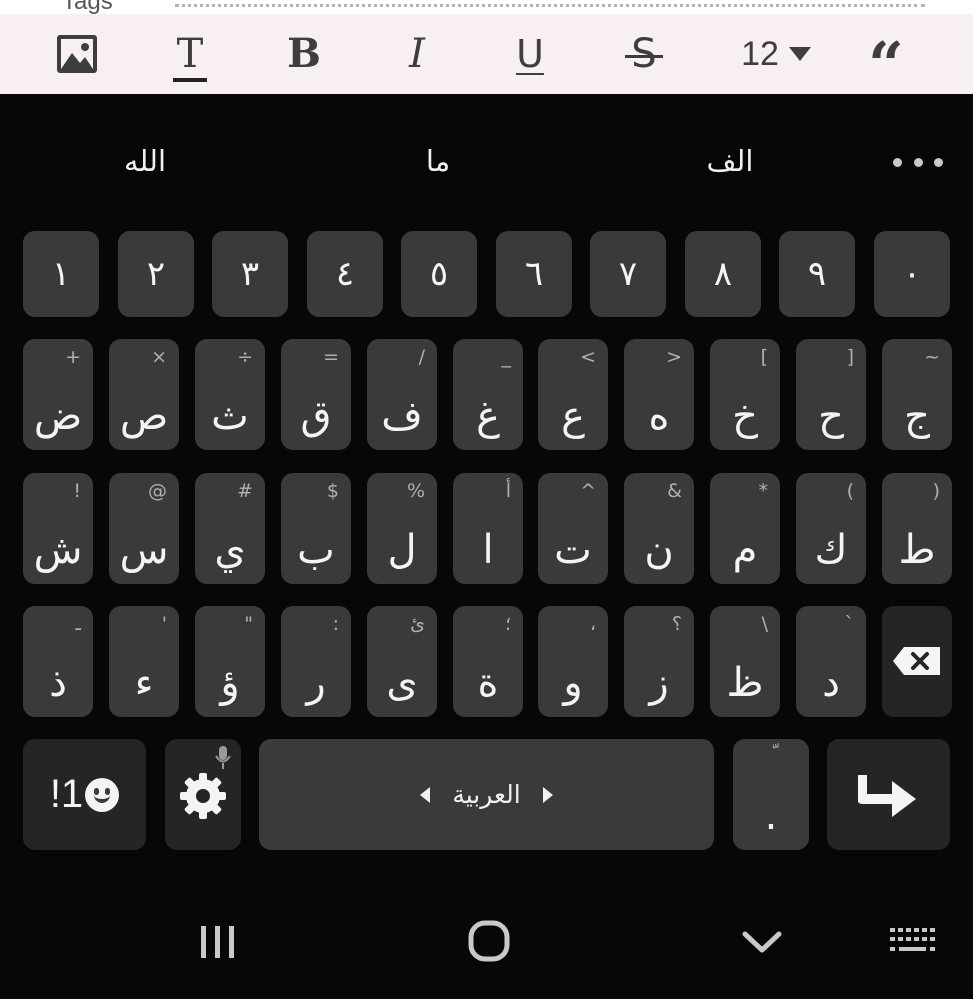 The width and height of the screenshot is (973, 999). I want to click on letter-key: × ص, so click(144, 394).